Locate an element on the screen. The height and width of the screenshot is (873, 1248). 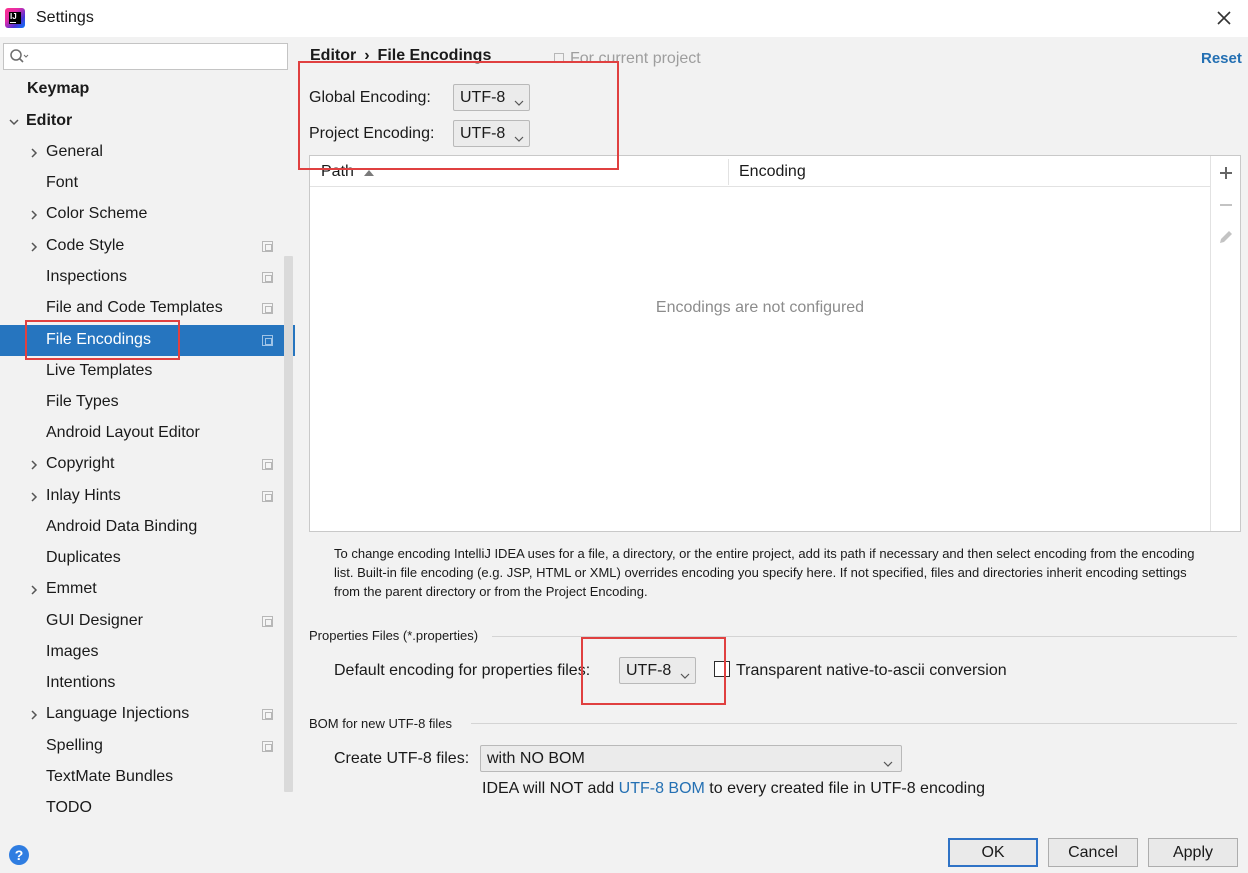
breadcrumb-current: File Encodings is located at coordinates (434, 55).